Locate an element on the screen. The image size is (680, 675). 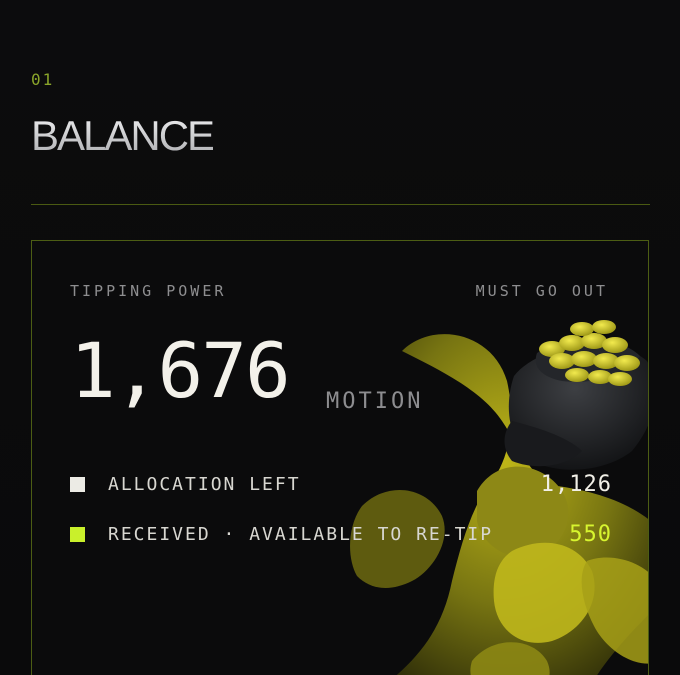
received-row: RECEIVED · AVAILABLE TO RE-TIP 550 is located at coordinates (341, 534).